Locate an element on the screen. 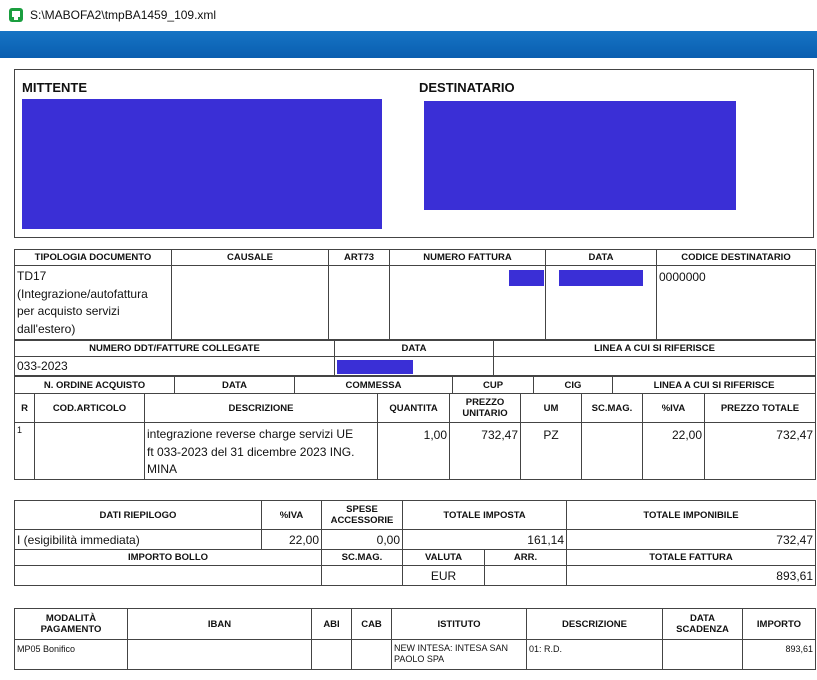  pagamento-scadenza is located at coordinates (702, 654).